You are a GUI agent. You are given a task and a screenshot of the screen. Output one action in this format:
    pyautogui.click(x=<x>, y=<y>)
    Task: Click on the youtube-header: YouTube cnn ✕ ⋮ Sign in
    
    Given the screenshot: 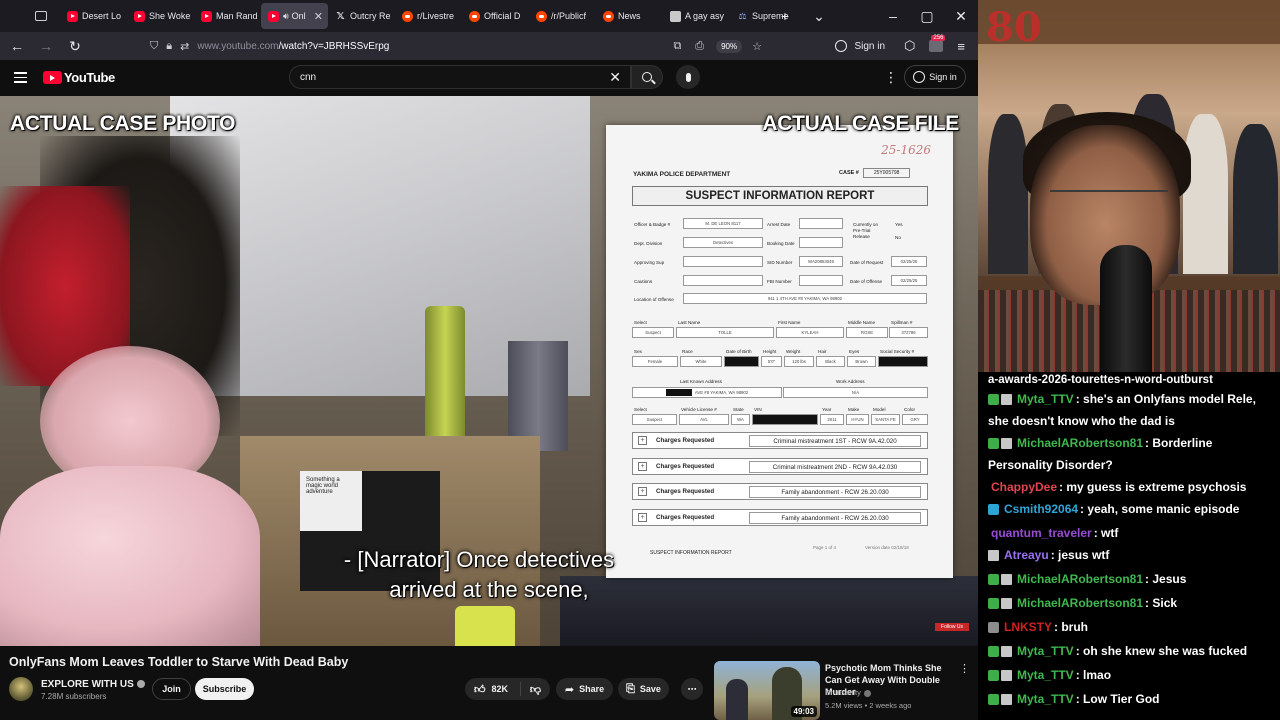 What is the action you would take?
    pyautogui.click(x=489, y=78)
    